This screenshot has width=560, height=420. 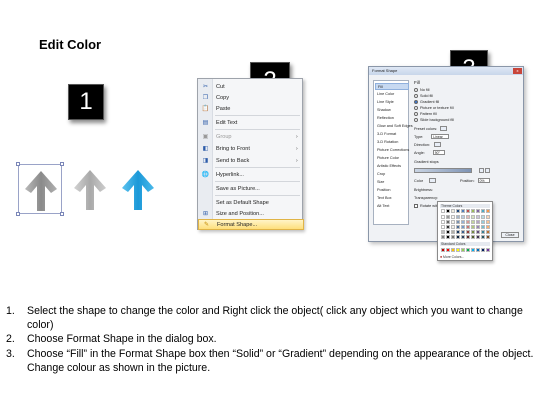 I want to click on nav-item-picture-corrections: Picture Corrections, so click(x=392, y=150).